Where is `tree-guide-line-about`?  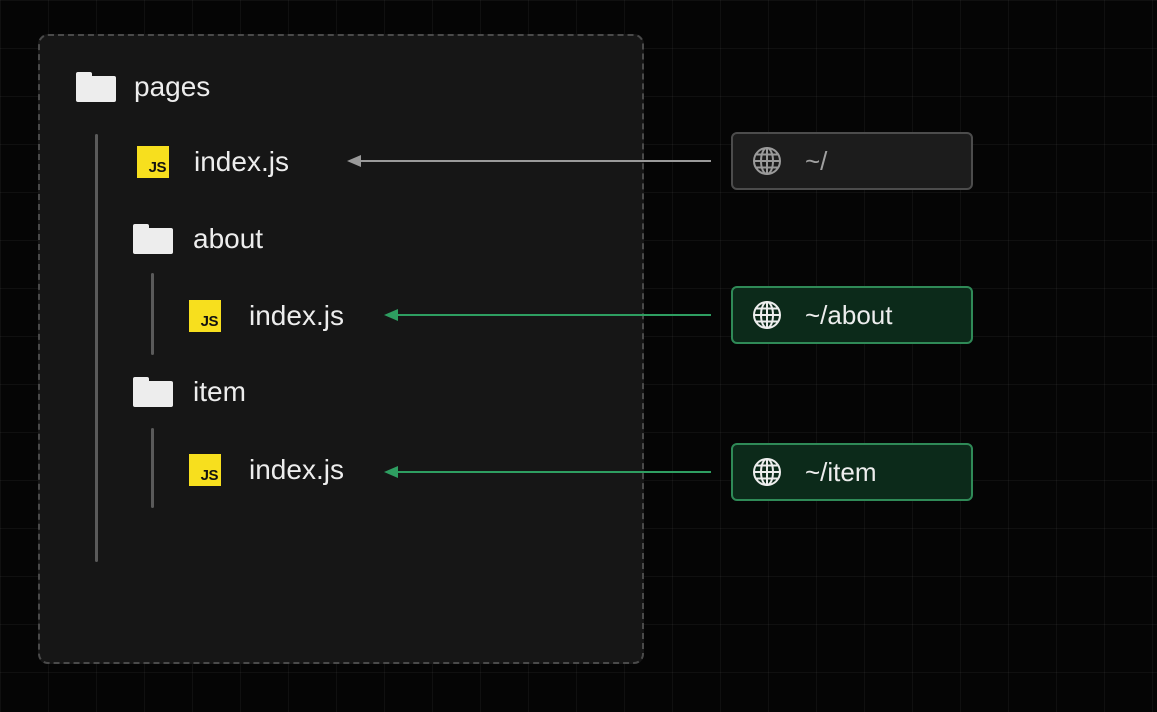
tree-guide-line-about is located at coordinates (152, 314).